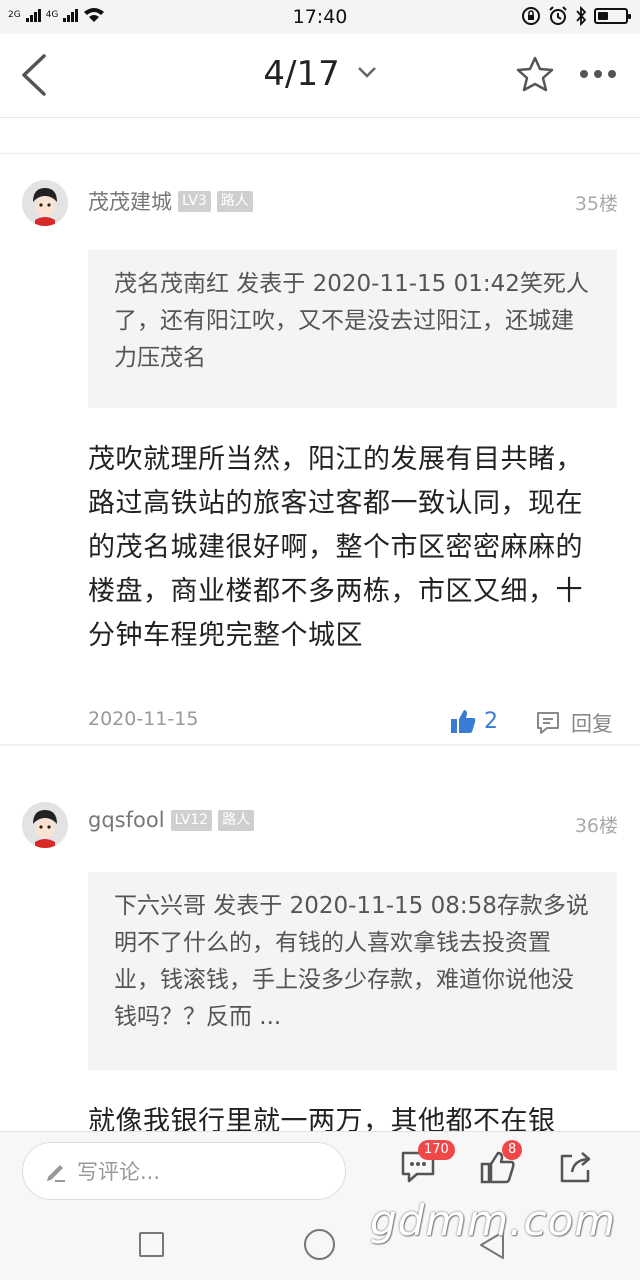  Describe the element at coordinates (558, 15) in the screenshot. I see `alarm-icon` at that location.